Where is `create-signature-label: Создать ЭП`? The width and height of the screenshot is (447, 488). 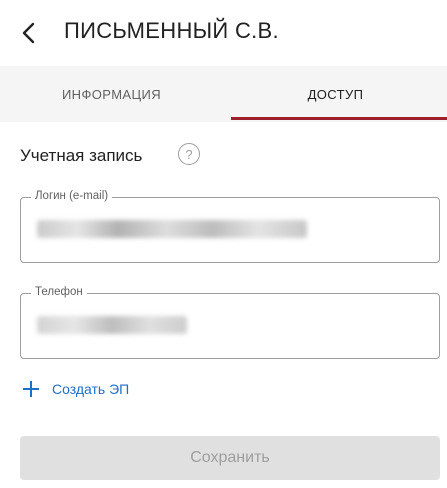
create-signature-label: Создать ЭП is located at coordinates (91, 389).